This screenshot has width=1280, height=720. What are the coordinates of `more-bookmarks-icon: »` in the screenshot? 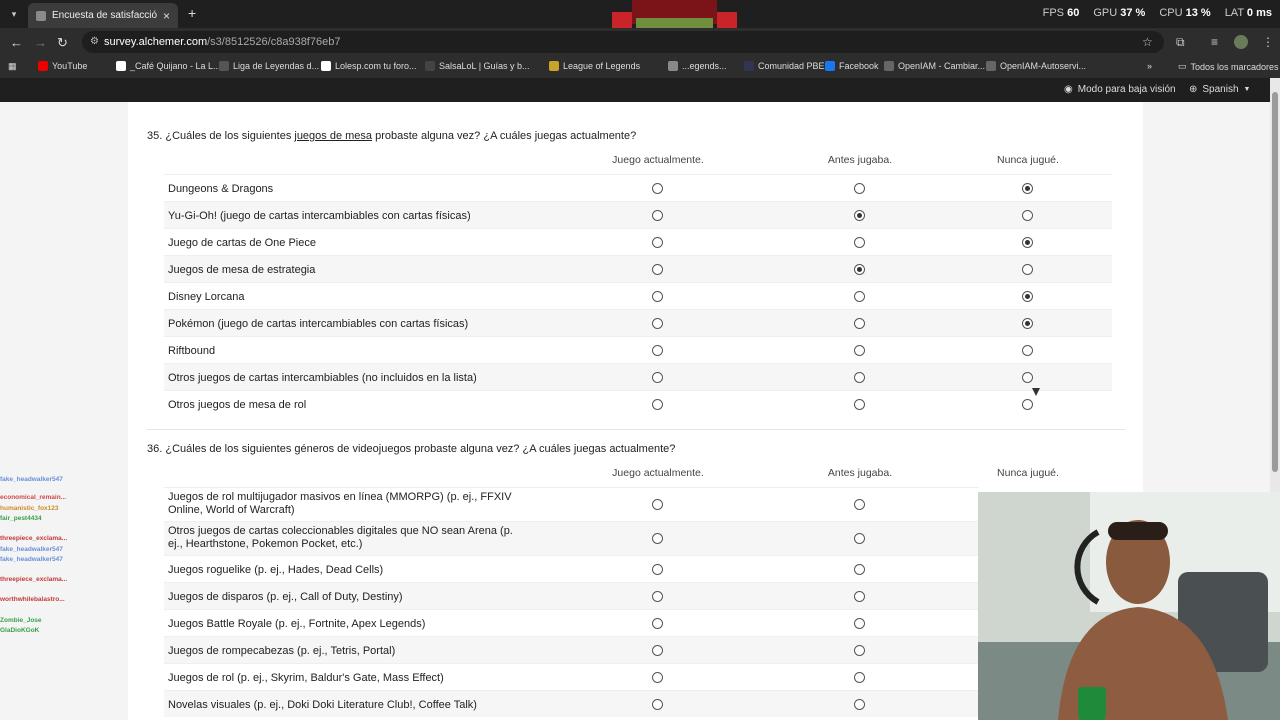 It's located at (1149, 66).